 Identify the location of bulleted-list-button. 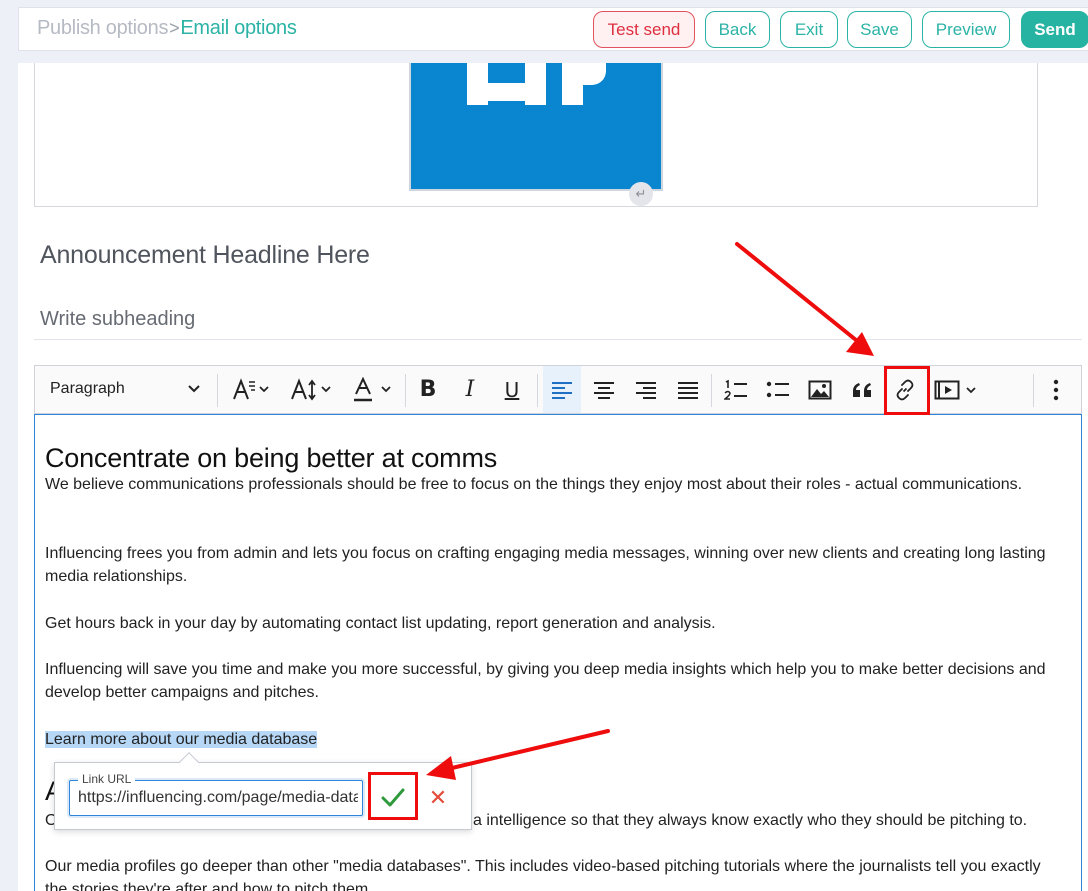
(778, 389).